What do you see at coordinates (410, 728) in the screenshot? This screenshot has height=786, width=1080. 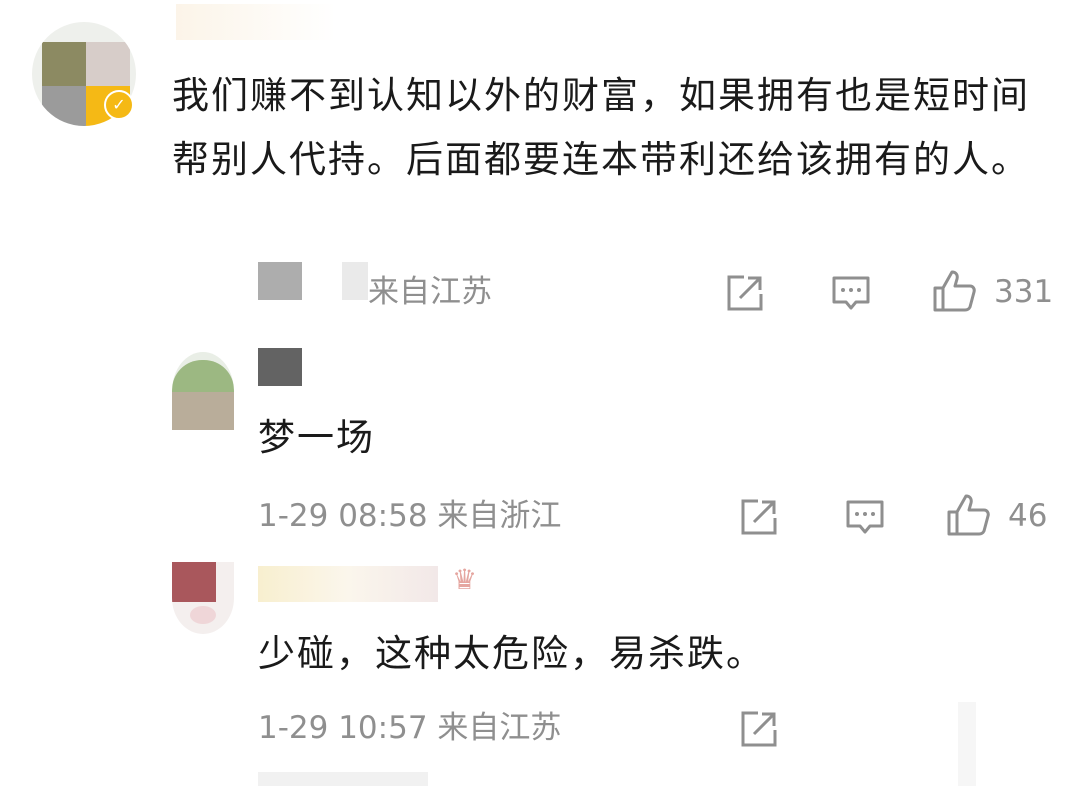 I see `comment-meta: 1-29 10:57 来自江苏` at bounding box center [410, 728].